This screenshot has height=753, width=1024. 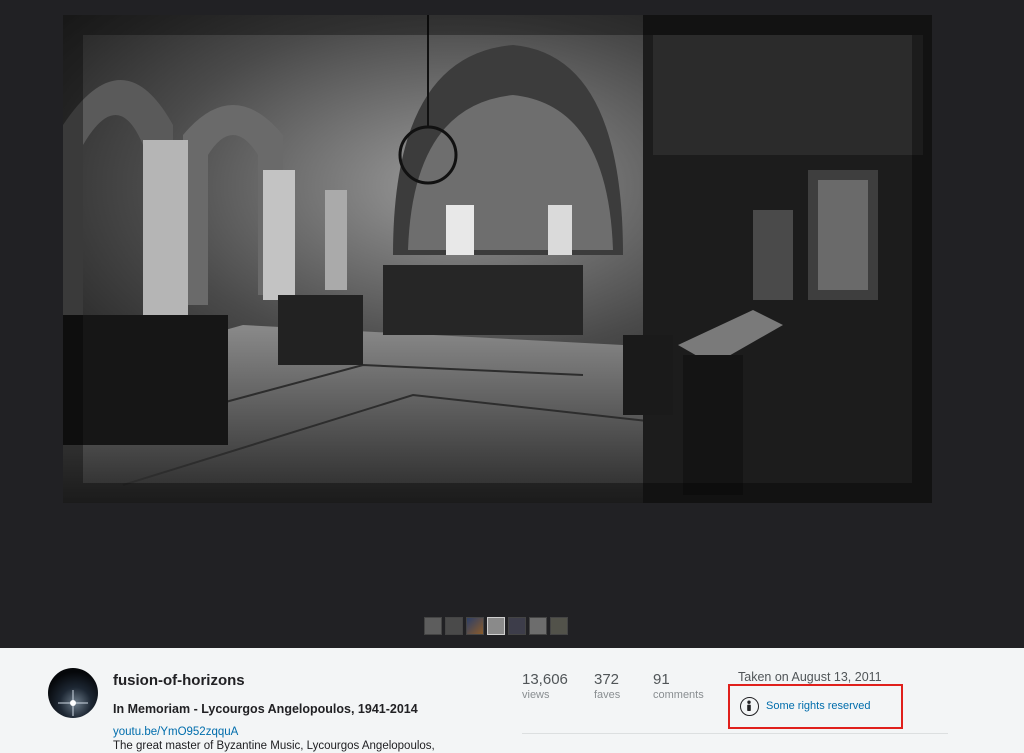 I want to click on license-link: Some rights reserved, so click(x=818, y=706).